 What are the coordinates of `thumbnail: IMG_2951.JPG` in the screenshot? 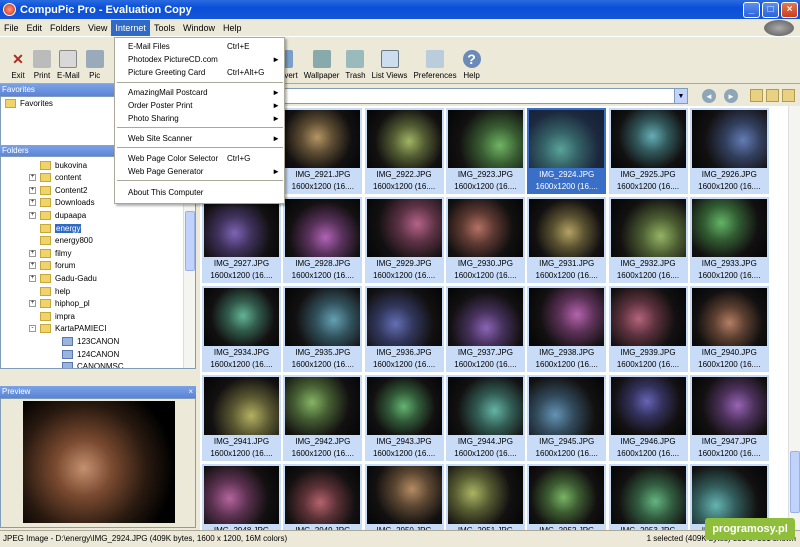 It's located at (485, 497).